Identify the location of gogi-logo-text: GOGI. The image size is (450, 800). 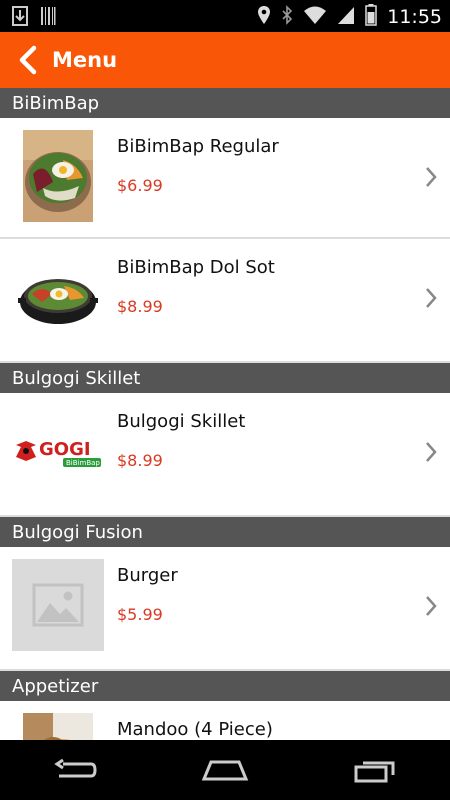
(65, 449).